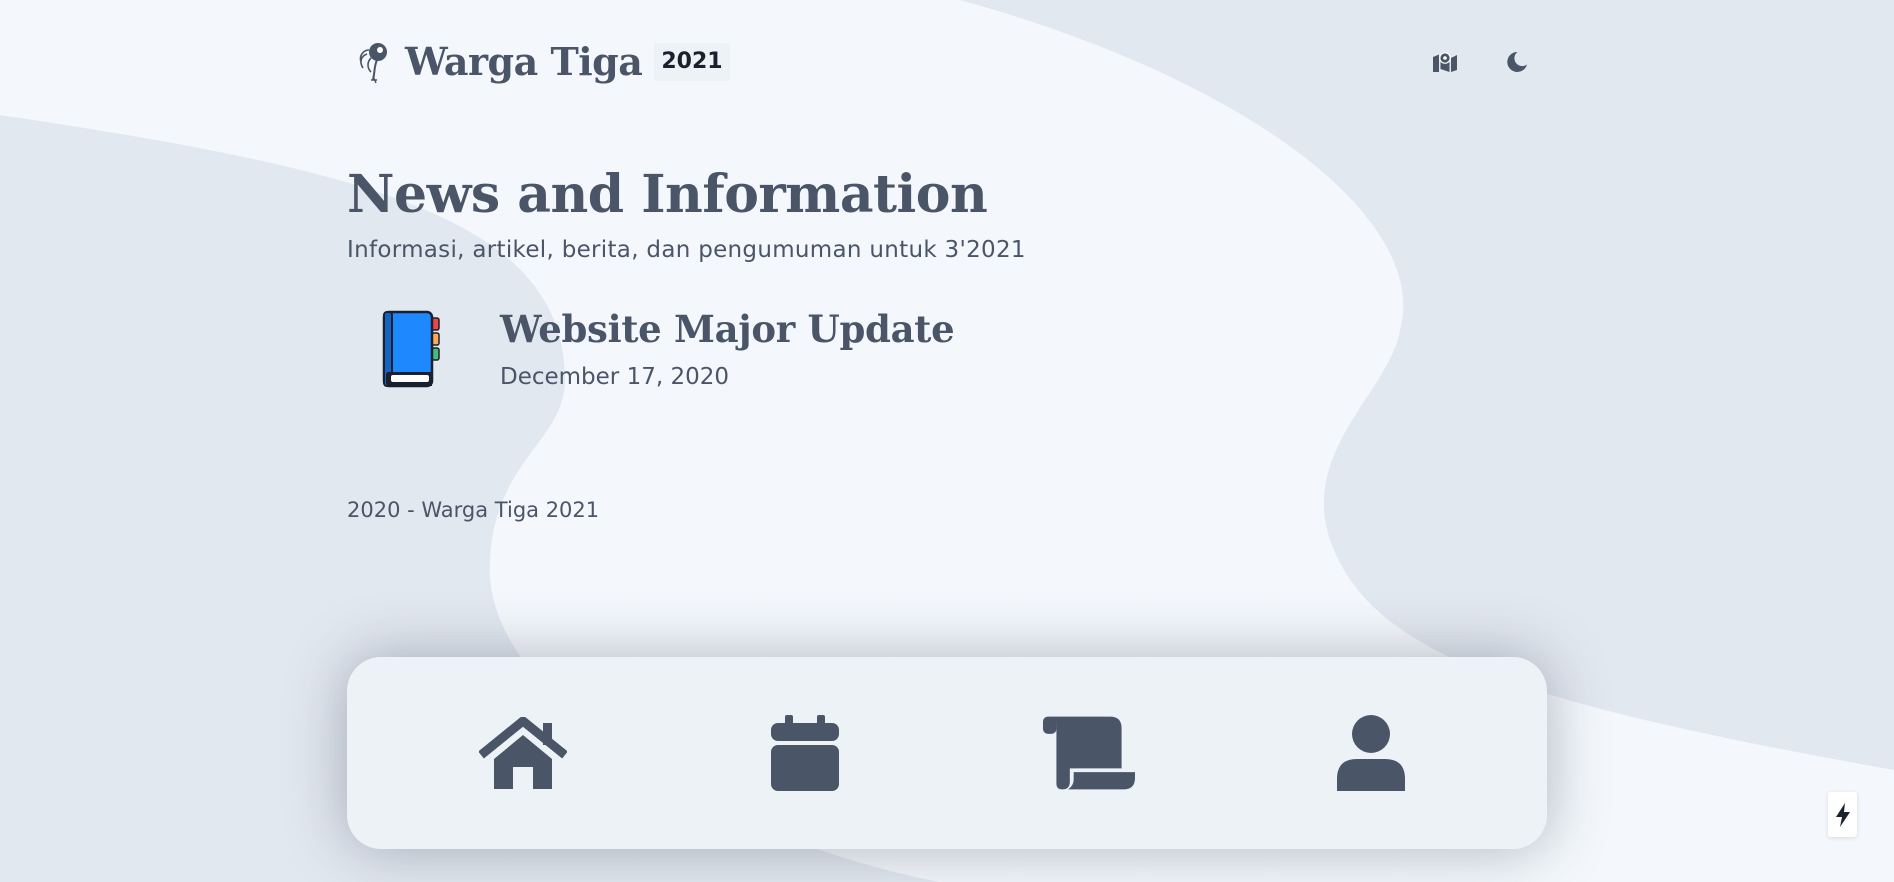  I want to click on book-icon, so click(411, 349).